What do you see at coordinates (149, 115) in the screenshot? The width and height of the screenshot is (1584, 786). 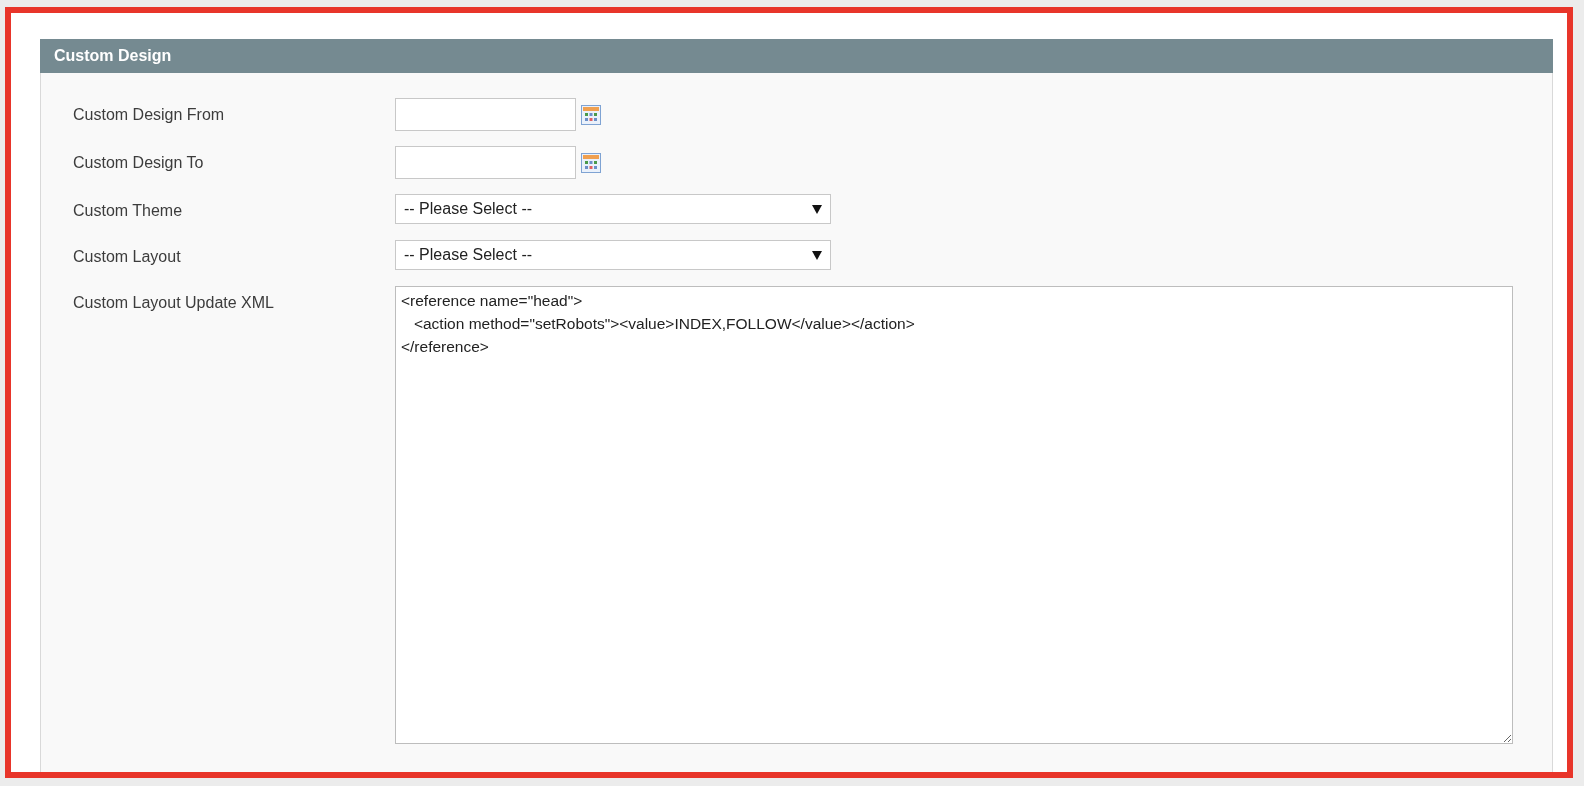 I see `field-label: Custom Design From` at bounding box center [149, 115].